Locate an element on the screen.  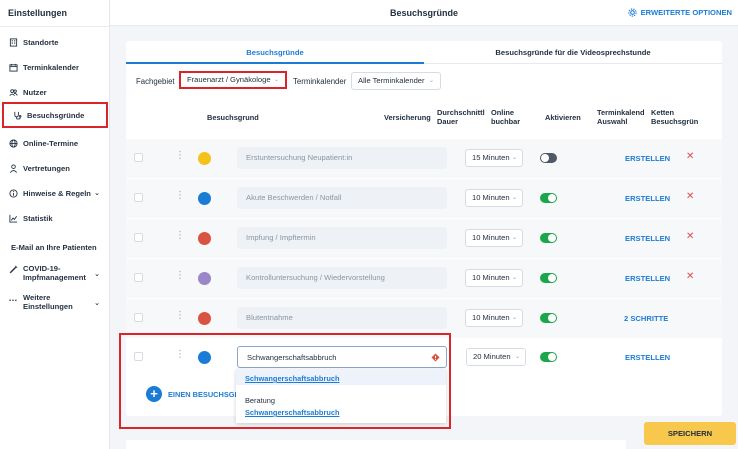
terminkalender-label: Terminkalender is located at coordinates (320, 81).